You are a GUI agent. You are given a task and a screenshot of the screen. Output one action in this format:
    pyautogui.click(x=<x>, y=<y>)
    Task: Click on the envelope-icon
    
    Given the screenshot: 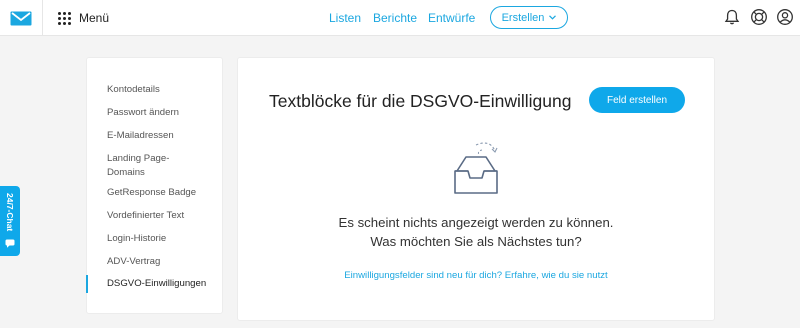 What is the action you would take?
    pyautogui.click(x=21, y=18)
    